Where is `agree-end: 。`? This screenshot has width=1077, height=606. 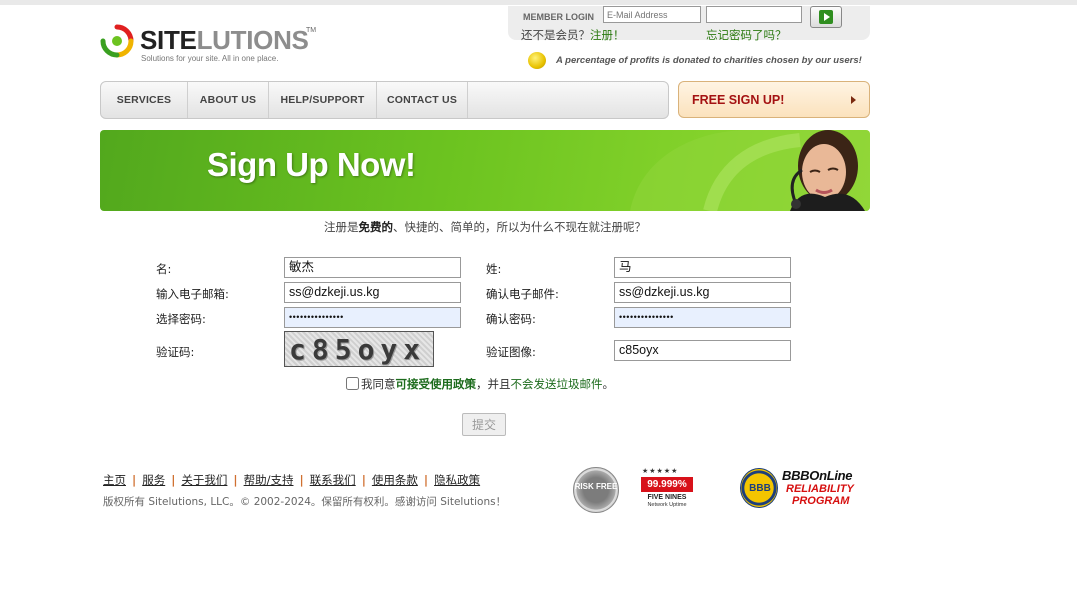
agree-end: 。 is located at coordinates (608, 384).